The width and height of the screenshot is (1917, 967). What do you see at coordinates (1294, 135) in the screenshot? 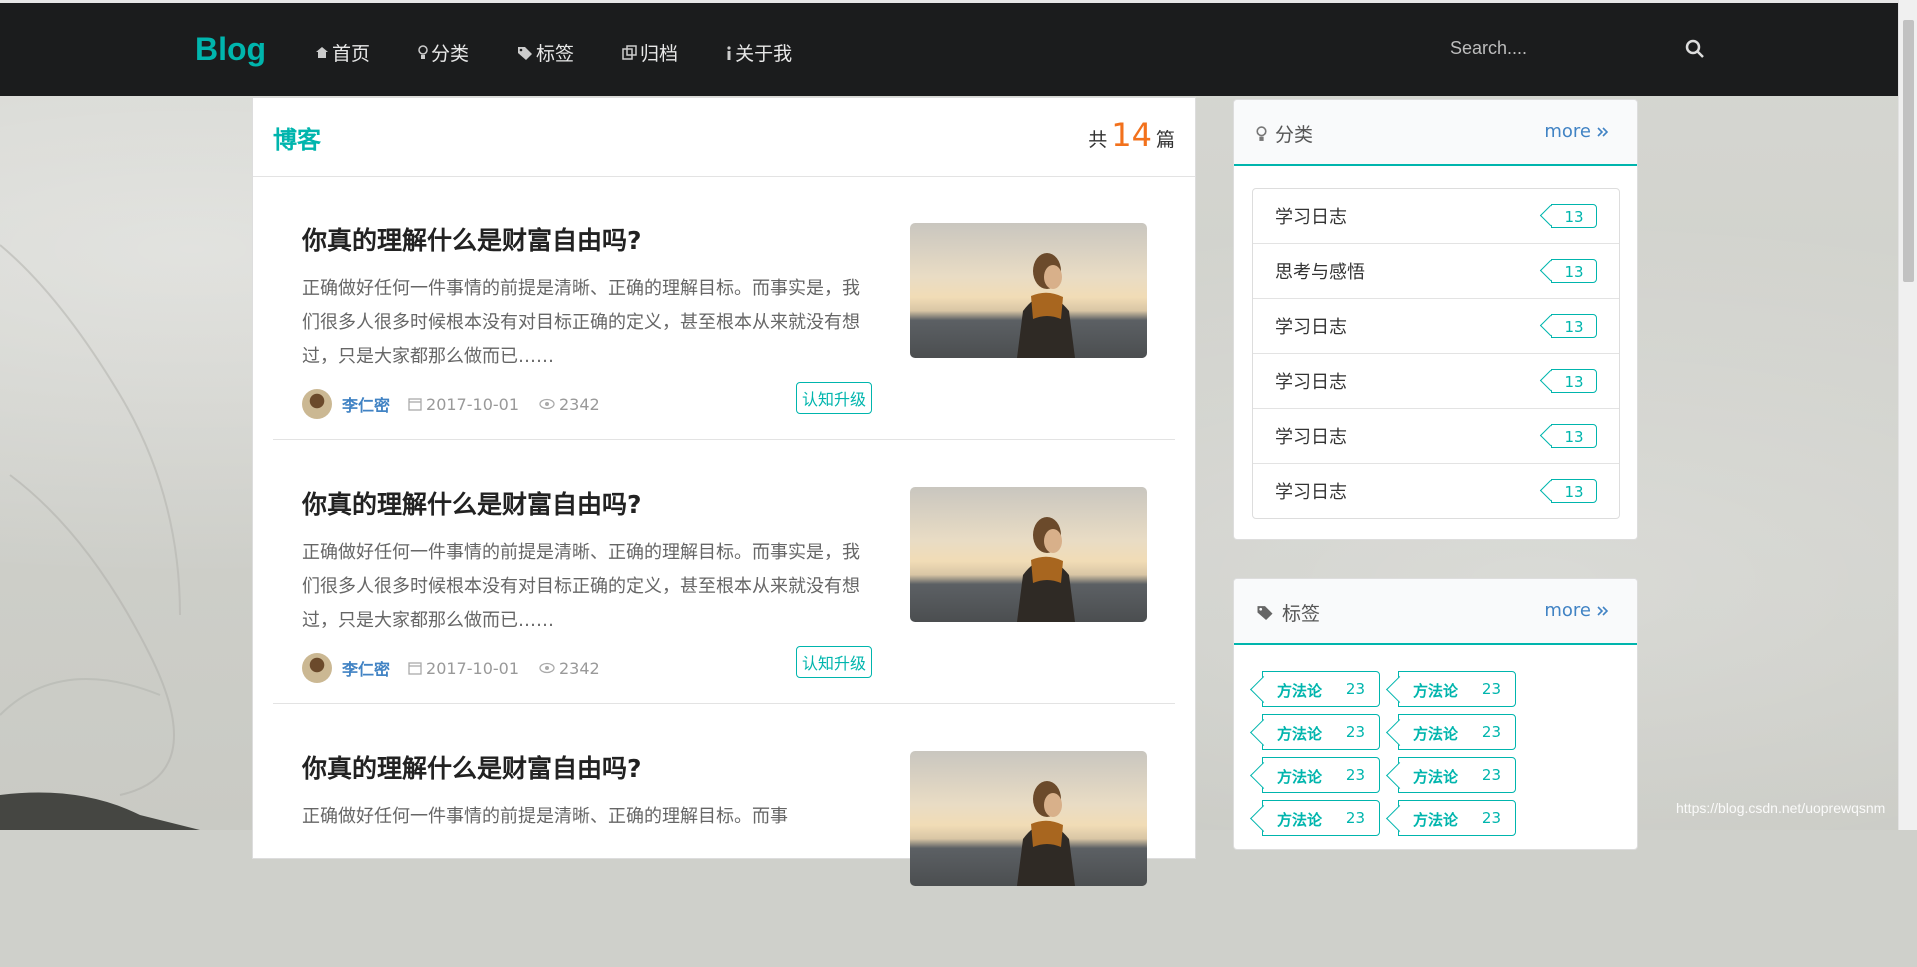
I see `category-title-text: 分类` at bounding box center [1294, 135].